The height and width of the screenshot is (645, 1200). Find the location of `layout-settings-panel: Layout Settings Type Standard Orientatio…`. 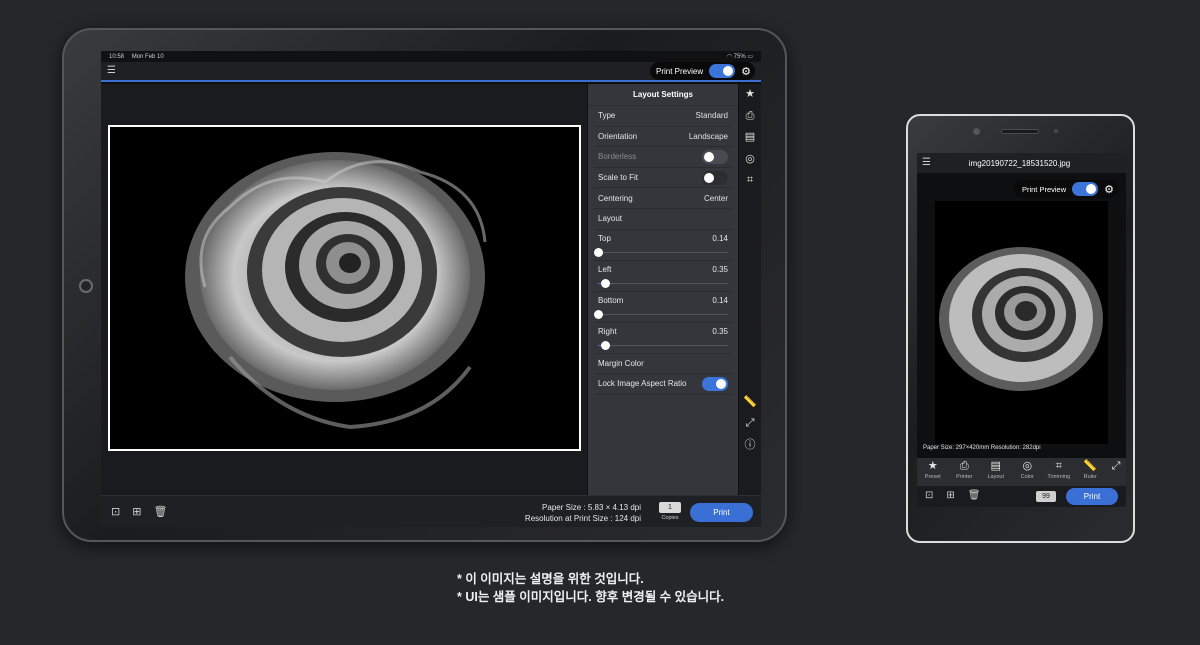

layout-settings-panel: Layout Settings Type Standard Orientatio… is located at coordinates (663, 289).